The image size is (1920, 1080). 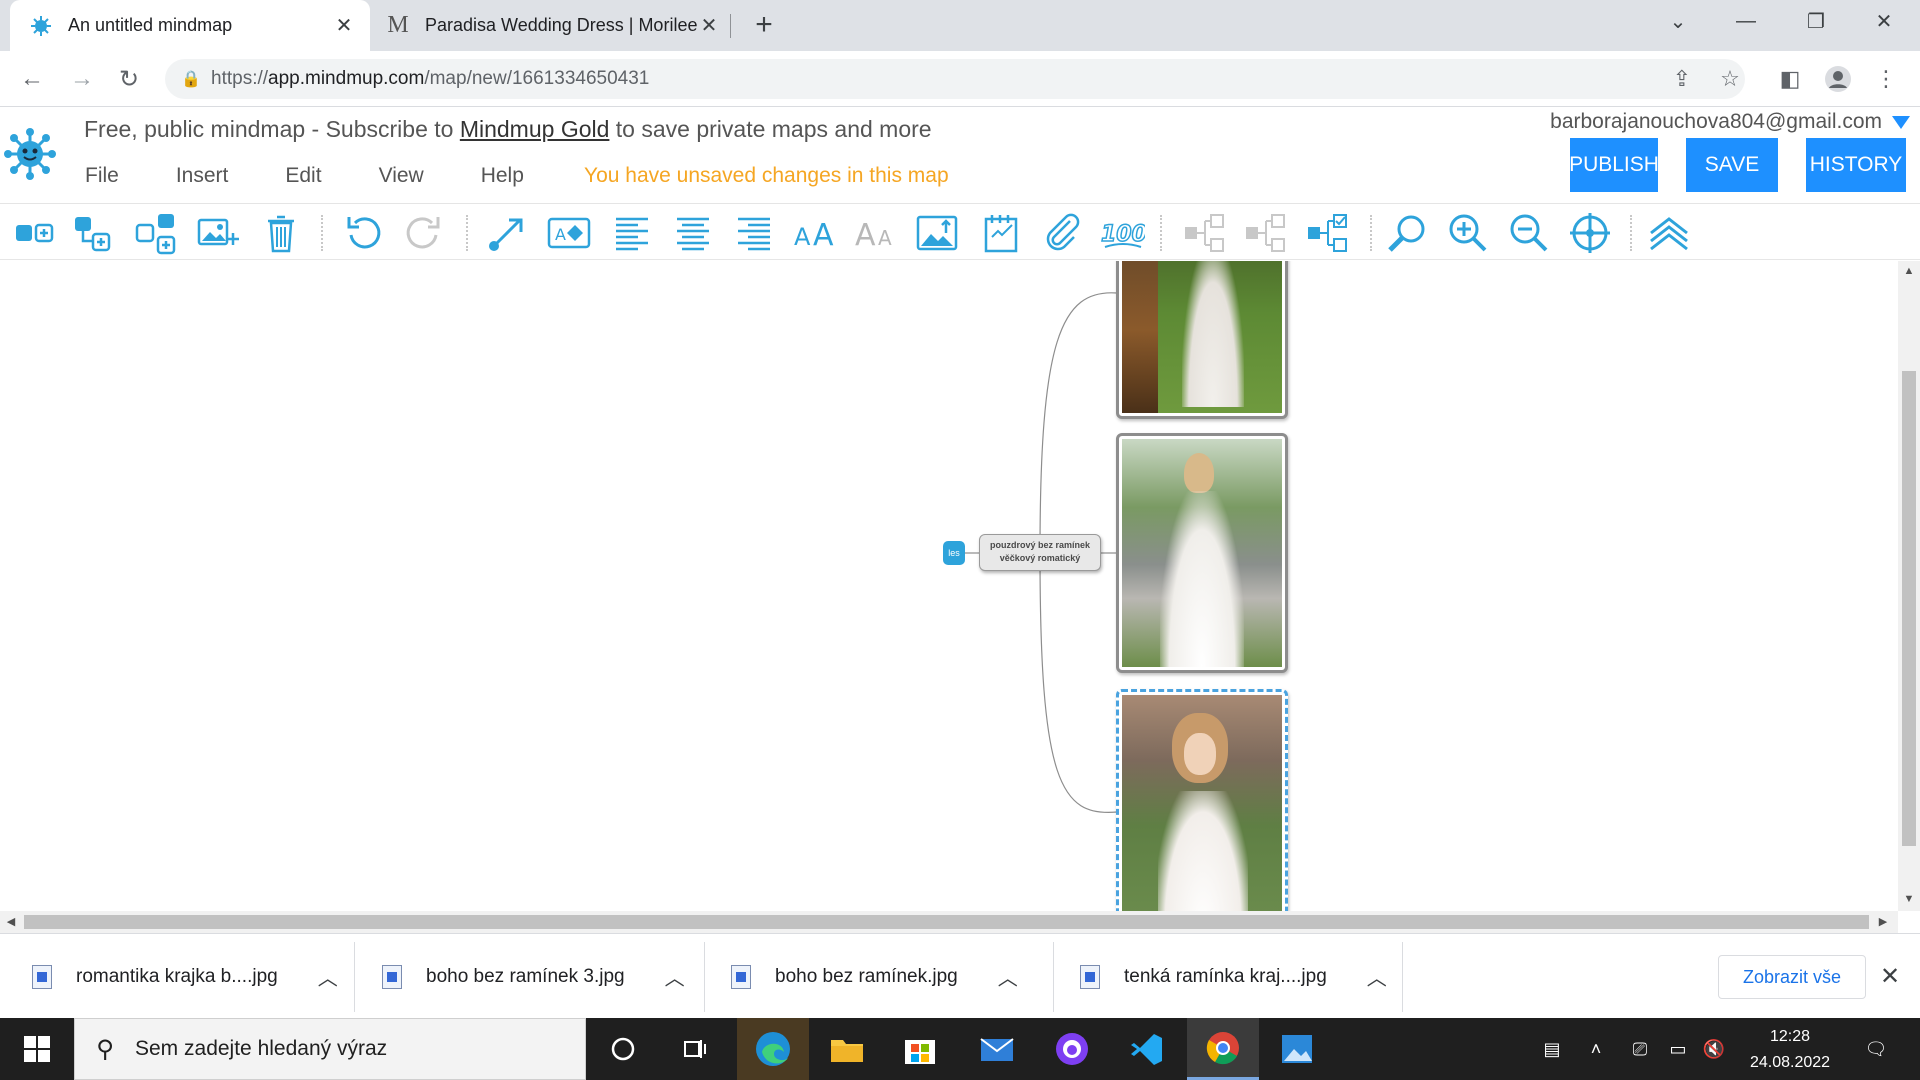 I want to click on scroll-down-icon: ▼, so click(x=1909, y=900).